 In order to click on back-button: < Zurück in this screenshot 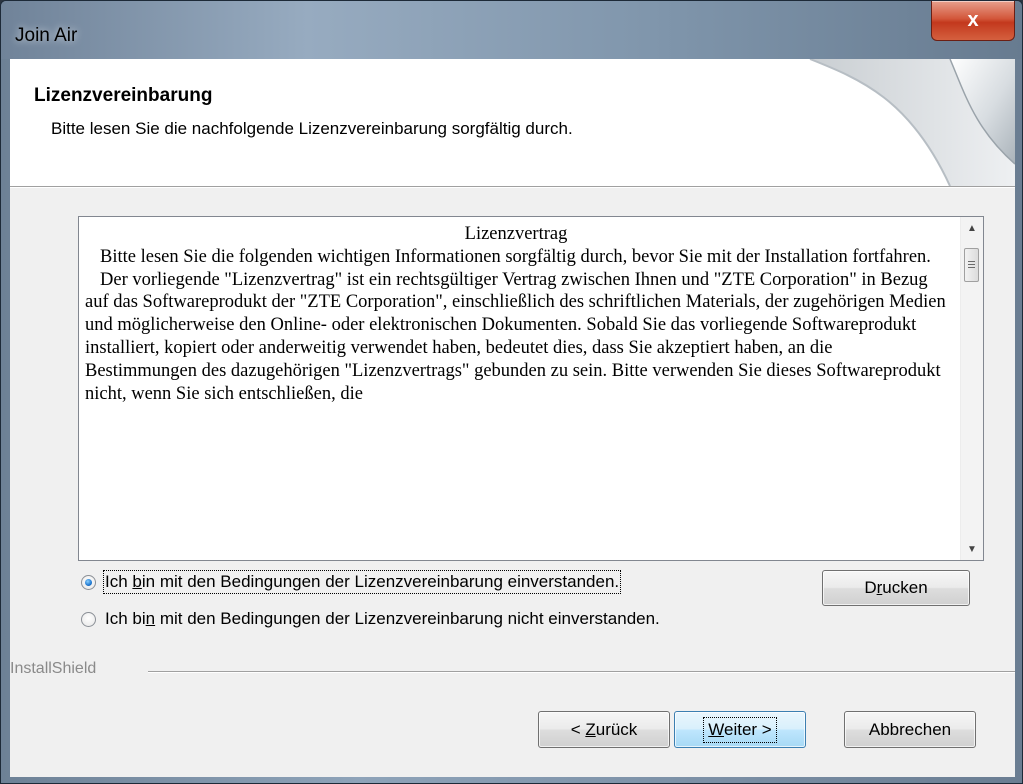, I will do `click(604, 729)`.